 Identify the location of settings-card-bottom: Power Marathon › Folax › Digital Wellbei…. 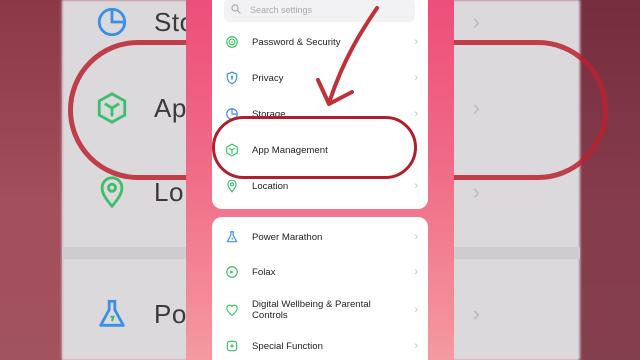
(320, 288).